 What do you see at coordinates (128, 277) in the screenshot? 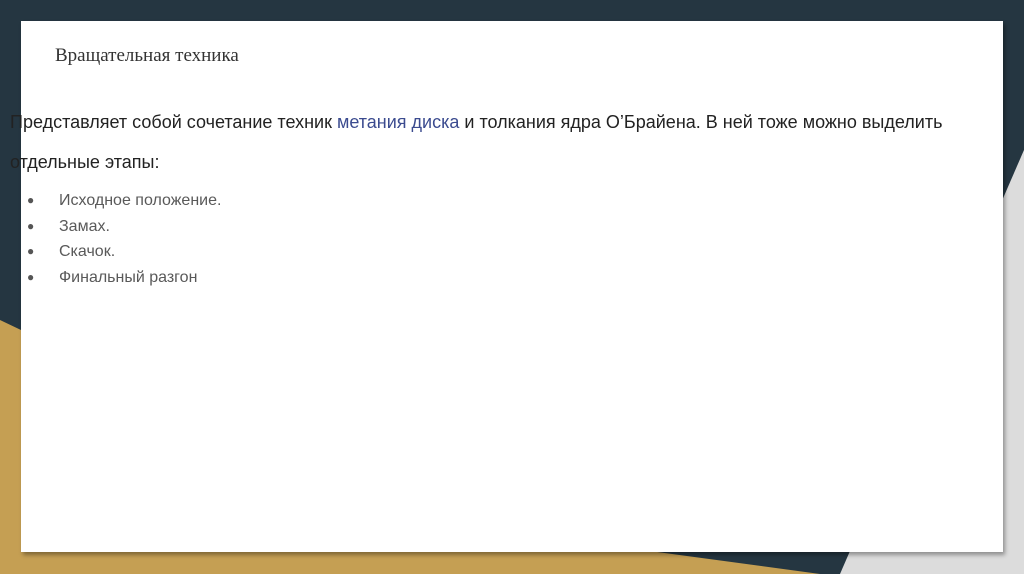
I see `stage-label: Финальный разгон` at bounding box center [128, 277].